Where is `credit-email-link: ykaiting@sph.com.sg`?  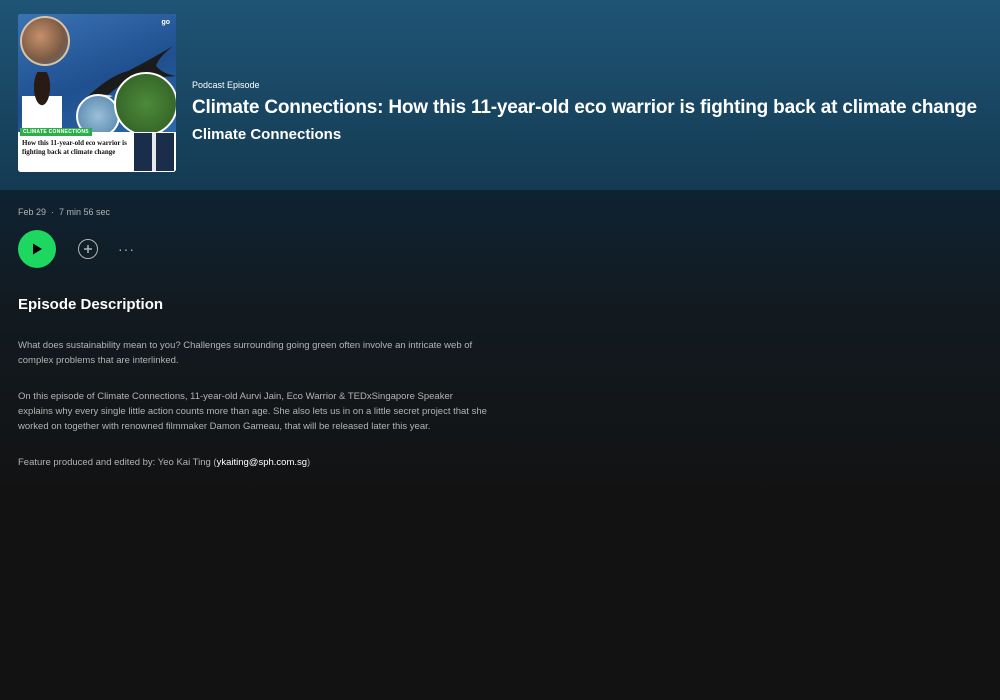
credit-email-link: ykaiting@sph.com.sg is located at coordinates (262, 462).